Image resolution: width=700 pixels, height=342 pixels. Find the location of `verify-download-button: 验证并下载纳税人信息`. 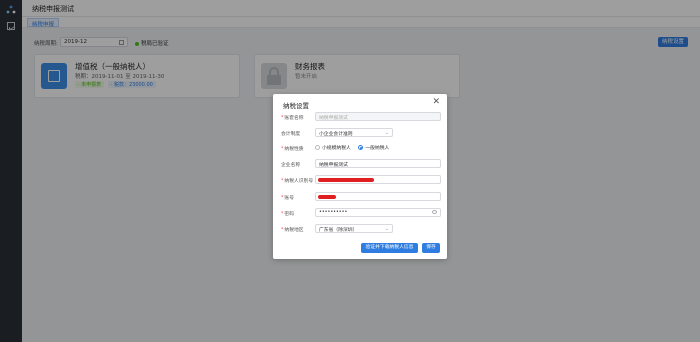

verify-download-button: 验证并下载纳税人信息 is located at coordinates (389, 248).